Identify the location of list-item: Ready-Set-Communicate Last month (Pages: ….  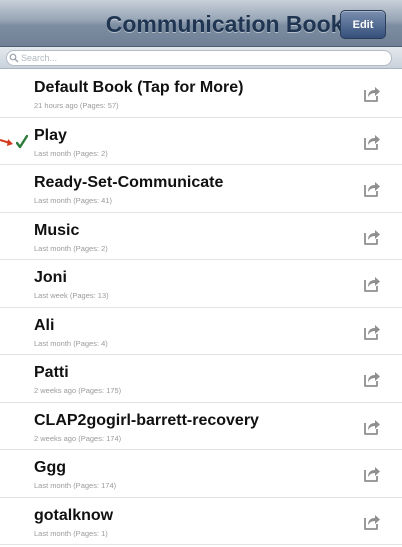
(201, 189).